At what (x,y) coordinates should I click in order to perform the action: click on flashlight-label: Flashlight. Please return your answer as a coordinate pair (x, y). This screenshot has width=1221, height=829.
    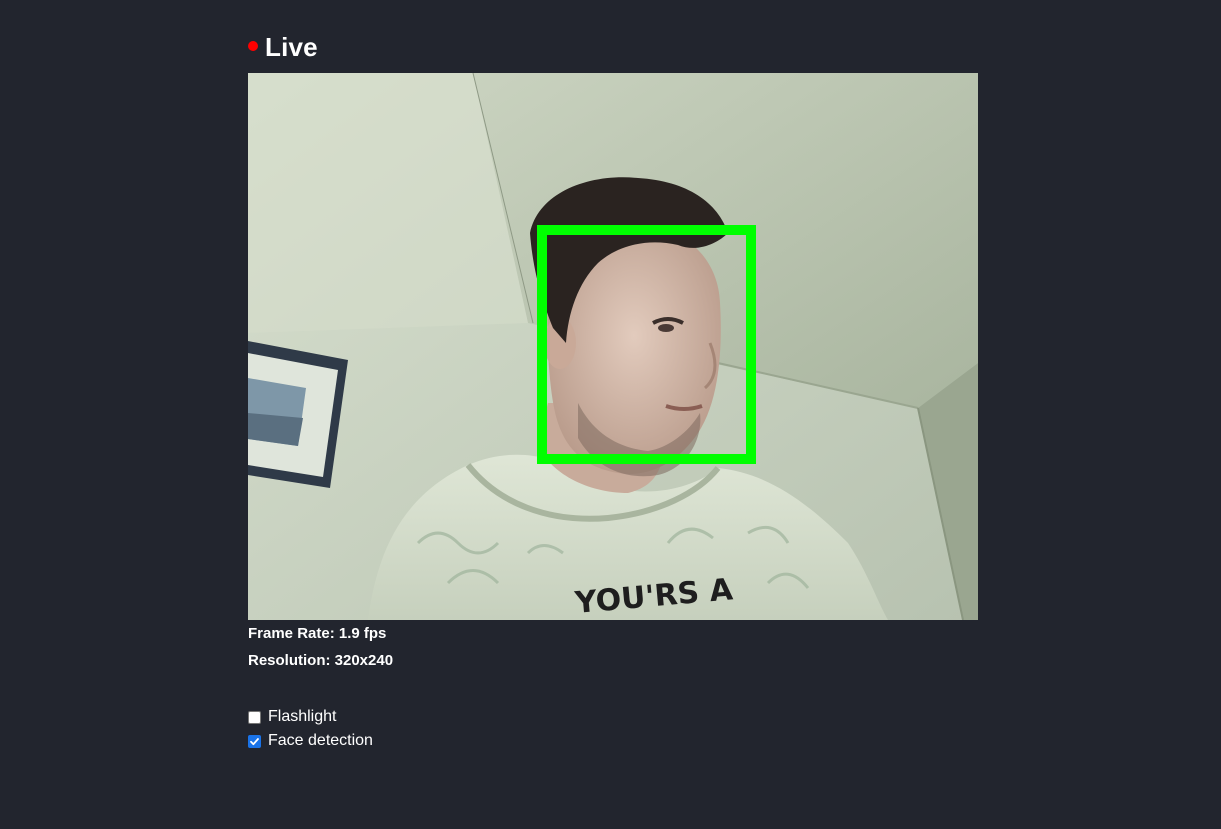
    Looking at the image, I should click on (302, 717).